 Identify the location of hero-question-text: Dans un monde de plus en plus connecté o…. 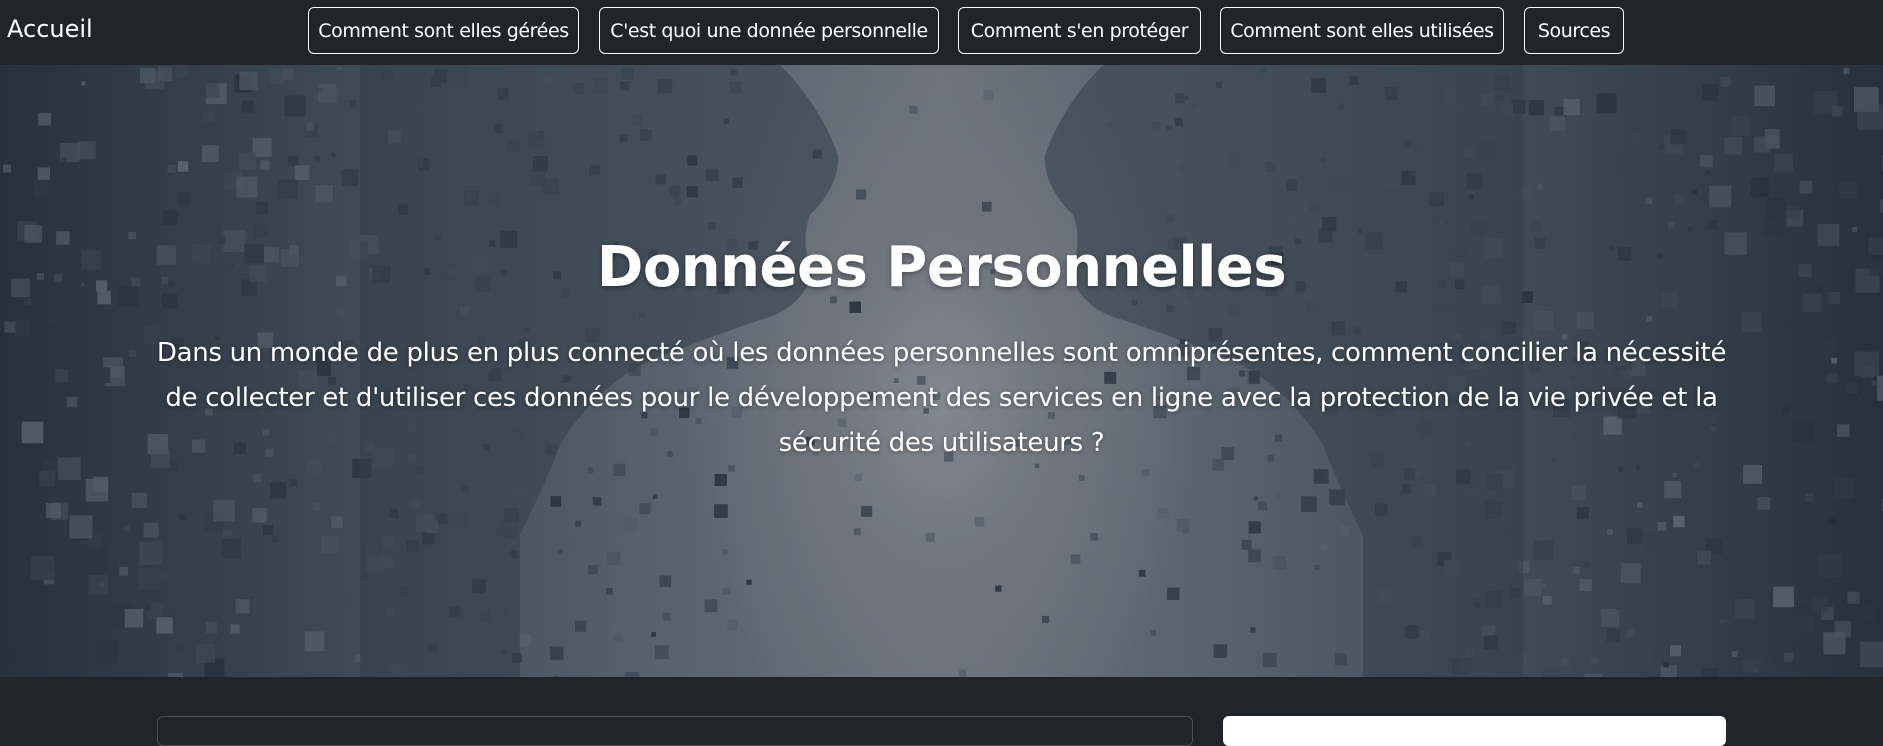
(941, 398).